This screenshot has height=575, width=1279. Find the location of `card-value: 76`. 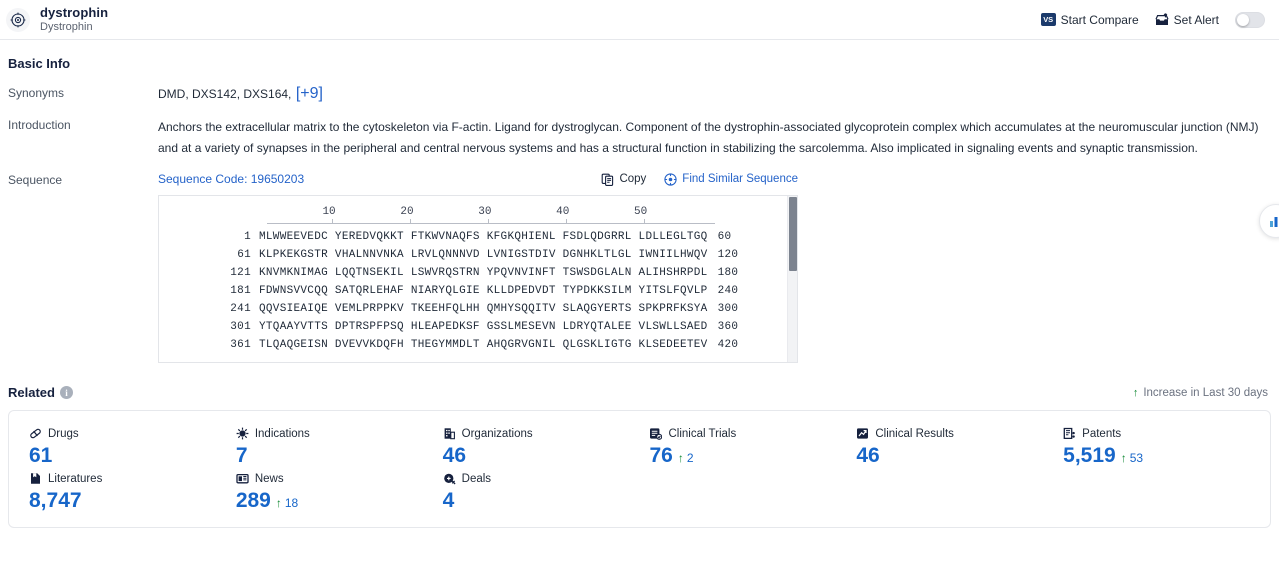

card-value: 76 is located at coordinates (661, 456).